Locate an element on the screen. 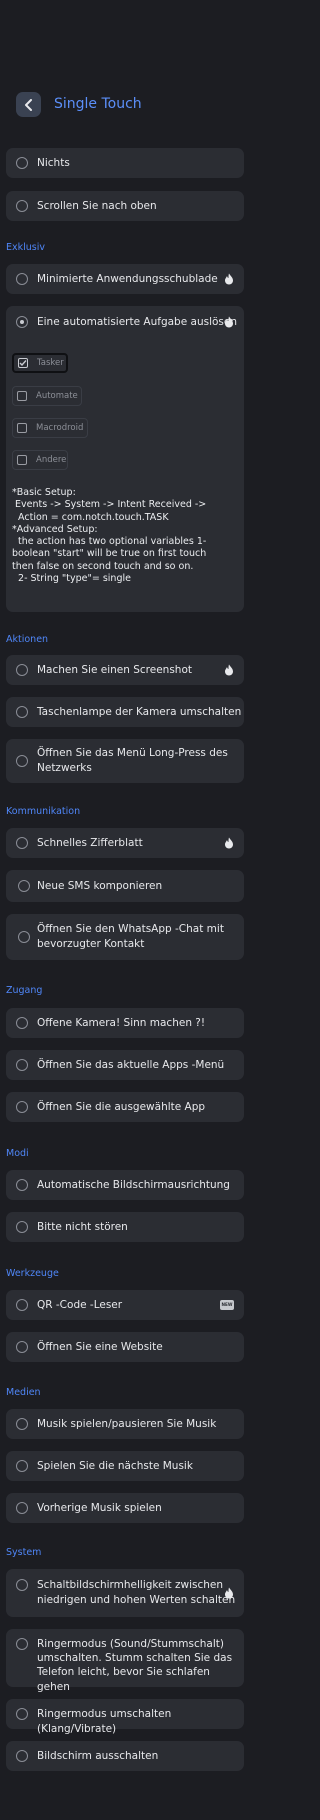 The image size is (320, 1820). option-qr-reader: QR -Code -Leser NEW is located at coordinates (125, 1305).